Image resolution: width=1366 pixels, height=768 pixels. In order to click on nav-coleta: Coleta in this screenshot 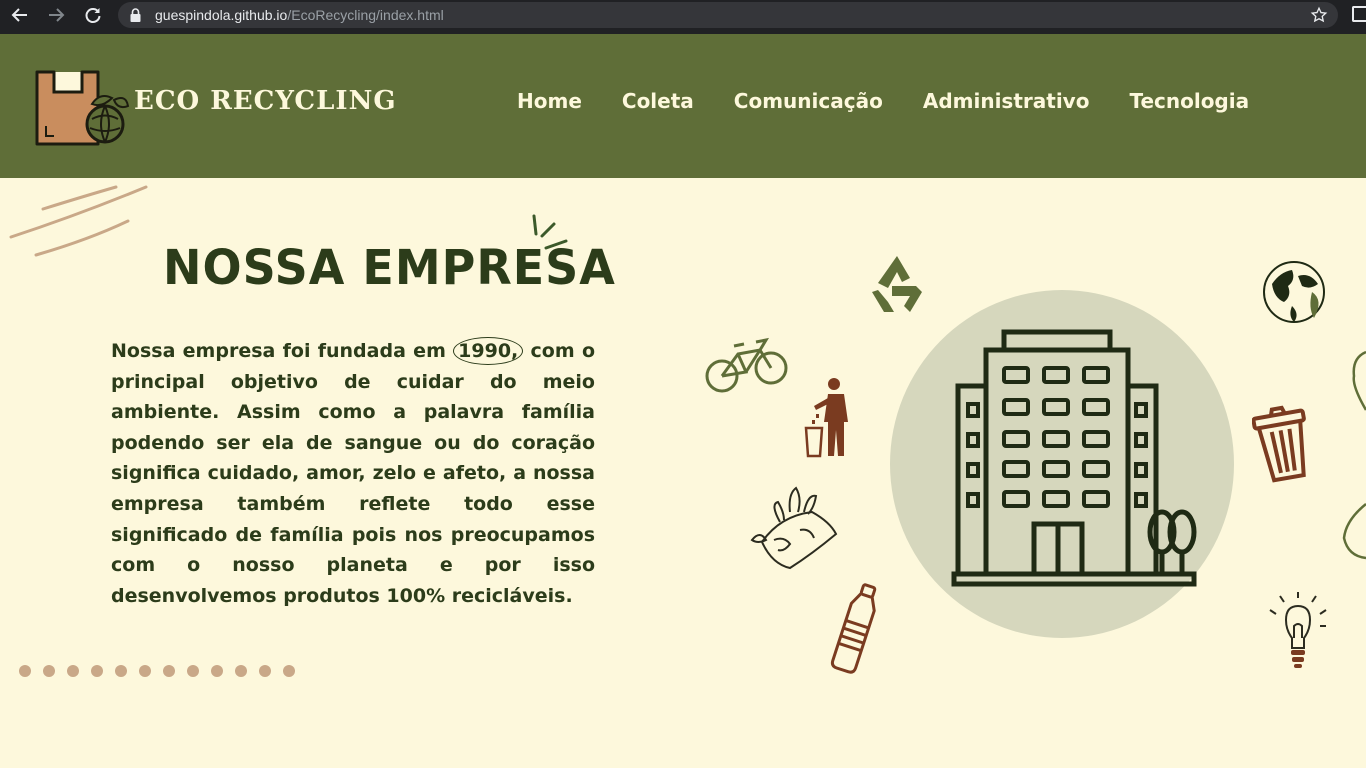, I will do `click(658, 101)`.